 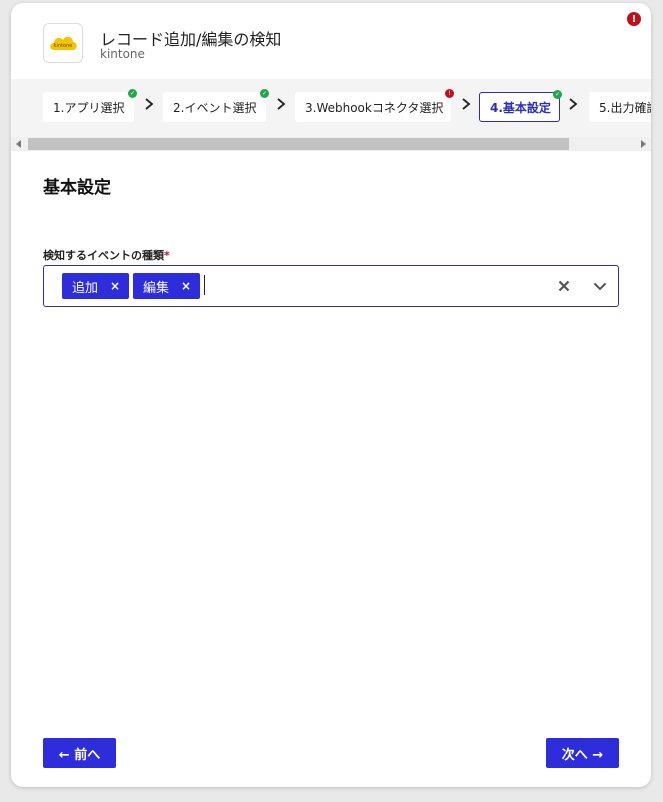 I want to click on event-type-label-text: 検知するイベントの種類, so click(x=103, y=255).